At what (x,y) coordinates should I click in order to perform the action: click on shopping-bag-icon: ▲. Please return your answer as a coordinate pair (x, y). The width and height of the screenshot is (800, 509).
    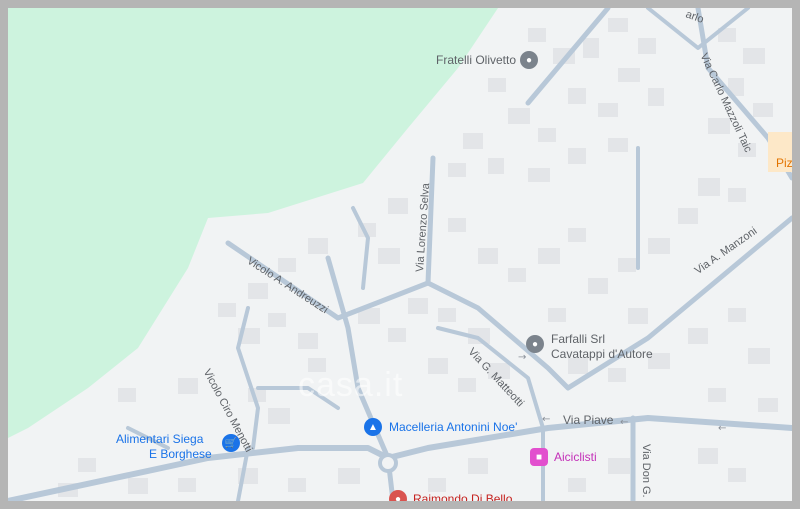
    Looking at the image, I should click on (373, 427).